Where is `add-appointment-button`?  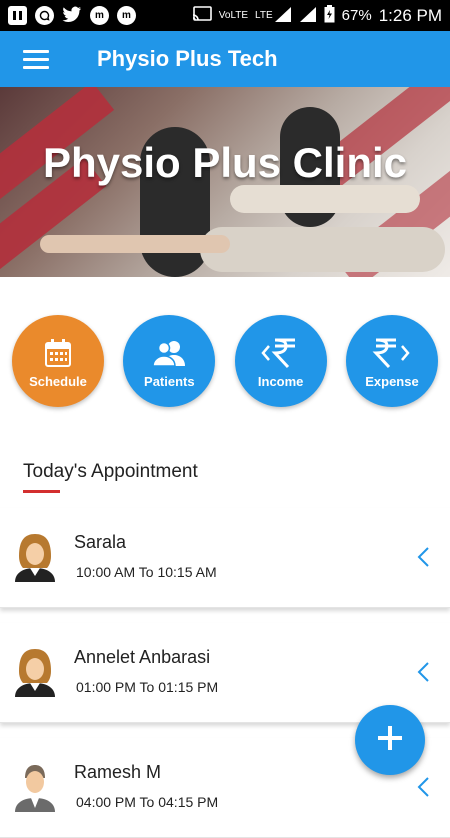 add-appointment-button is located at coordinates (390, 740).